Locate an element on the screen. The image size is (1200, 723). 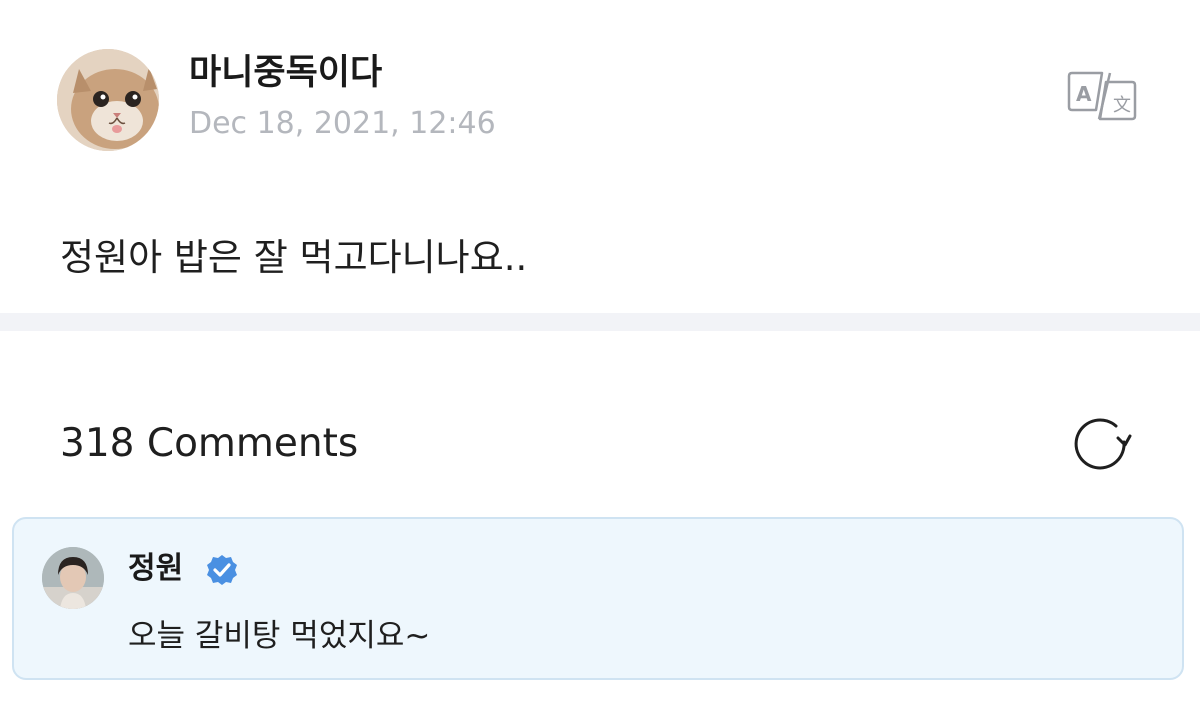
post-body-text: 정원아 밥은 잘 먹고다니나요.. is located at coordinates (294, 257).